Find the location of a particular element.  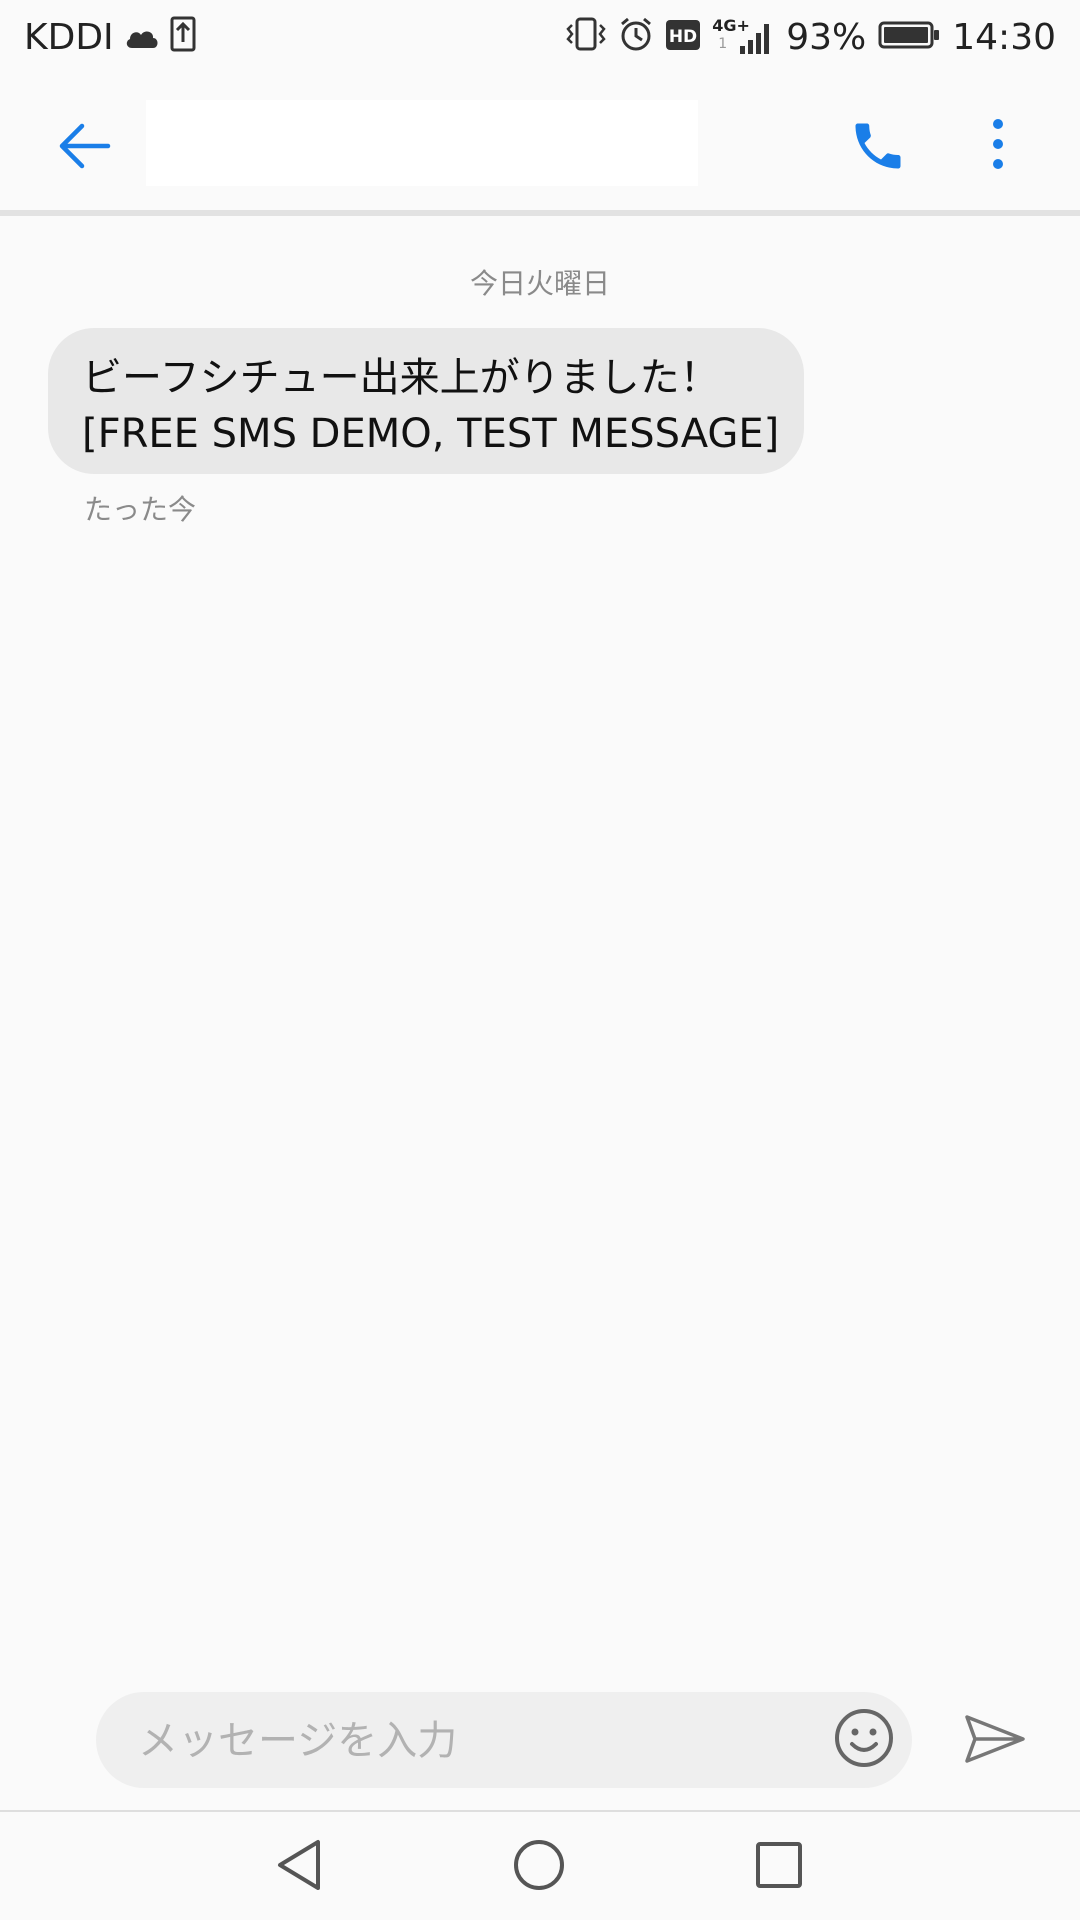

upload-icon is located at coordinates (183, 38).